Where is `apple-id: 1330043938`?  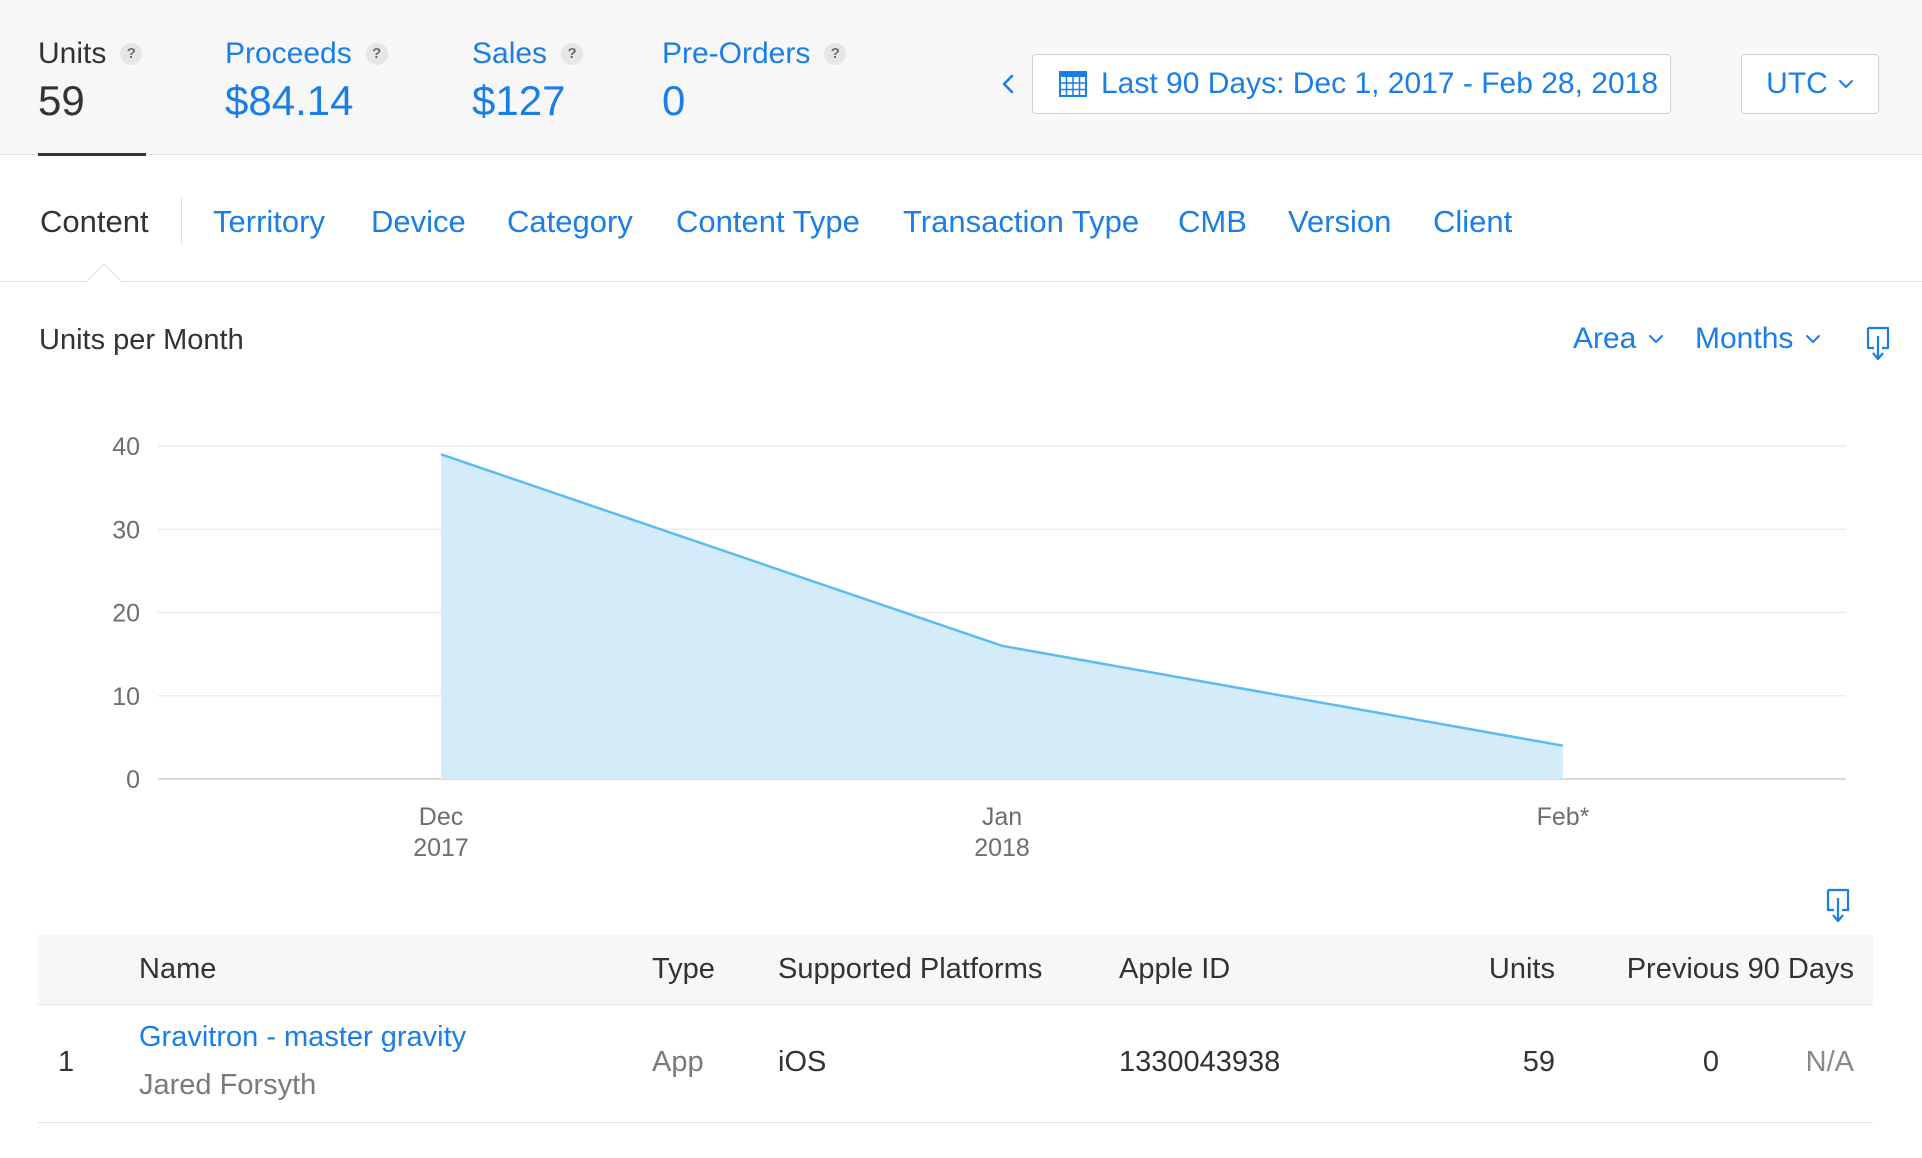
apple-id: 1330043938 is located at coordinates (1200, 1062).